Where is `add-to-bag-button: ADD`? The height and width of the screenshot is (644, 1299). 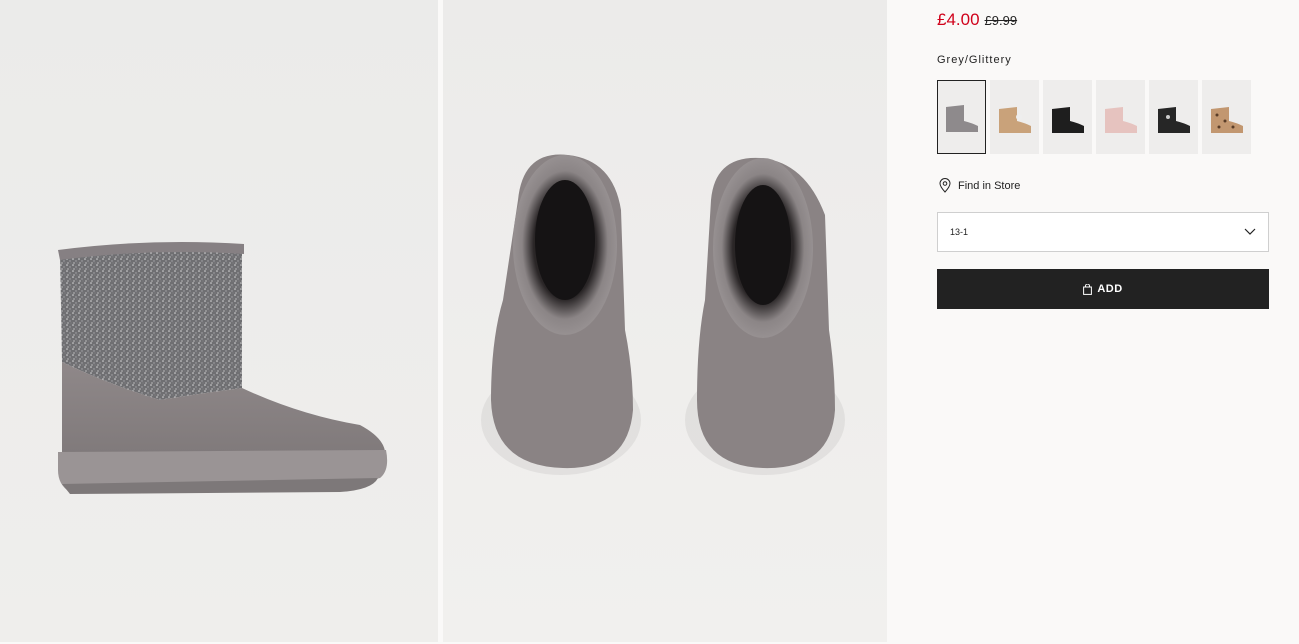 add-to-bag-button: ADD is located at coordinates (1103, 289).